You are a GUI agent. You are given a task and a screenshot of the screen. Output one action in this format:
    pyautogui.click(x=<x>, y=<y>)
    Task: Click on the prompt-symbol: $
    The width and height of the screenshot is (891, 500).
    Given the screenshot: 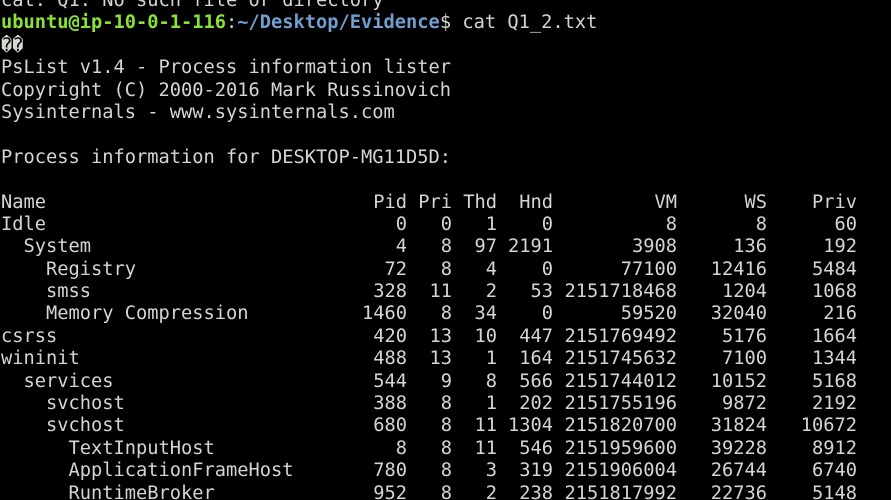 What is the action you would take?
    pyautogui.click(x=445, y=23)
    